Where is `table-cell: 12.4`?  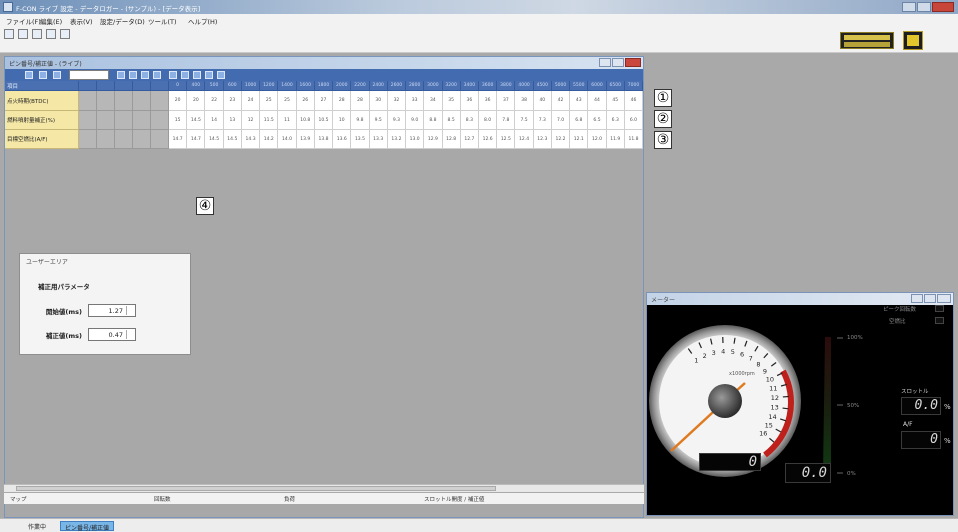
table-cell: 12.4 is located at coordinates (524, 139).